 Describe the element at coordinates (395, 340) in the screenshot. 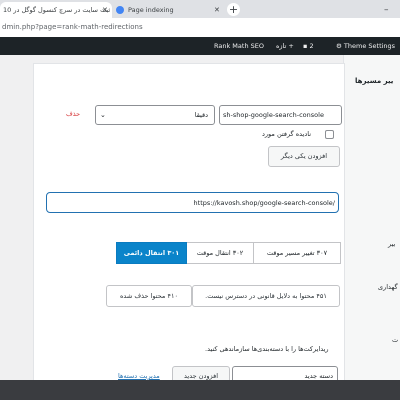

I see `side-label: ت` at that location.